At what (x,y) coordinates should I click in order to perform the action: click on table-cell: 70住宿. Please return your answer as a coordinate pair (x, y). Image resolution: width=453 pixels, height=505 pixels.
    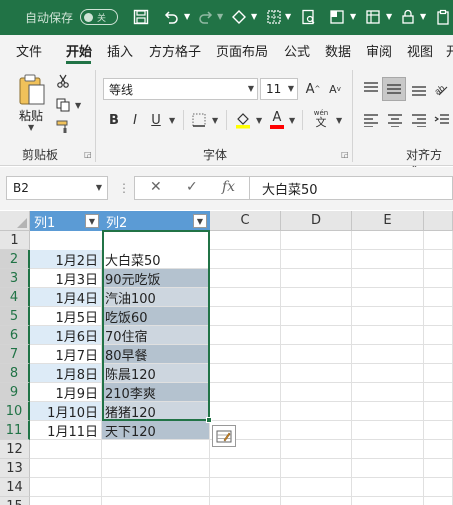
    Looking at the image, I should click on (156, 335).